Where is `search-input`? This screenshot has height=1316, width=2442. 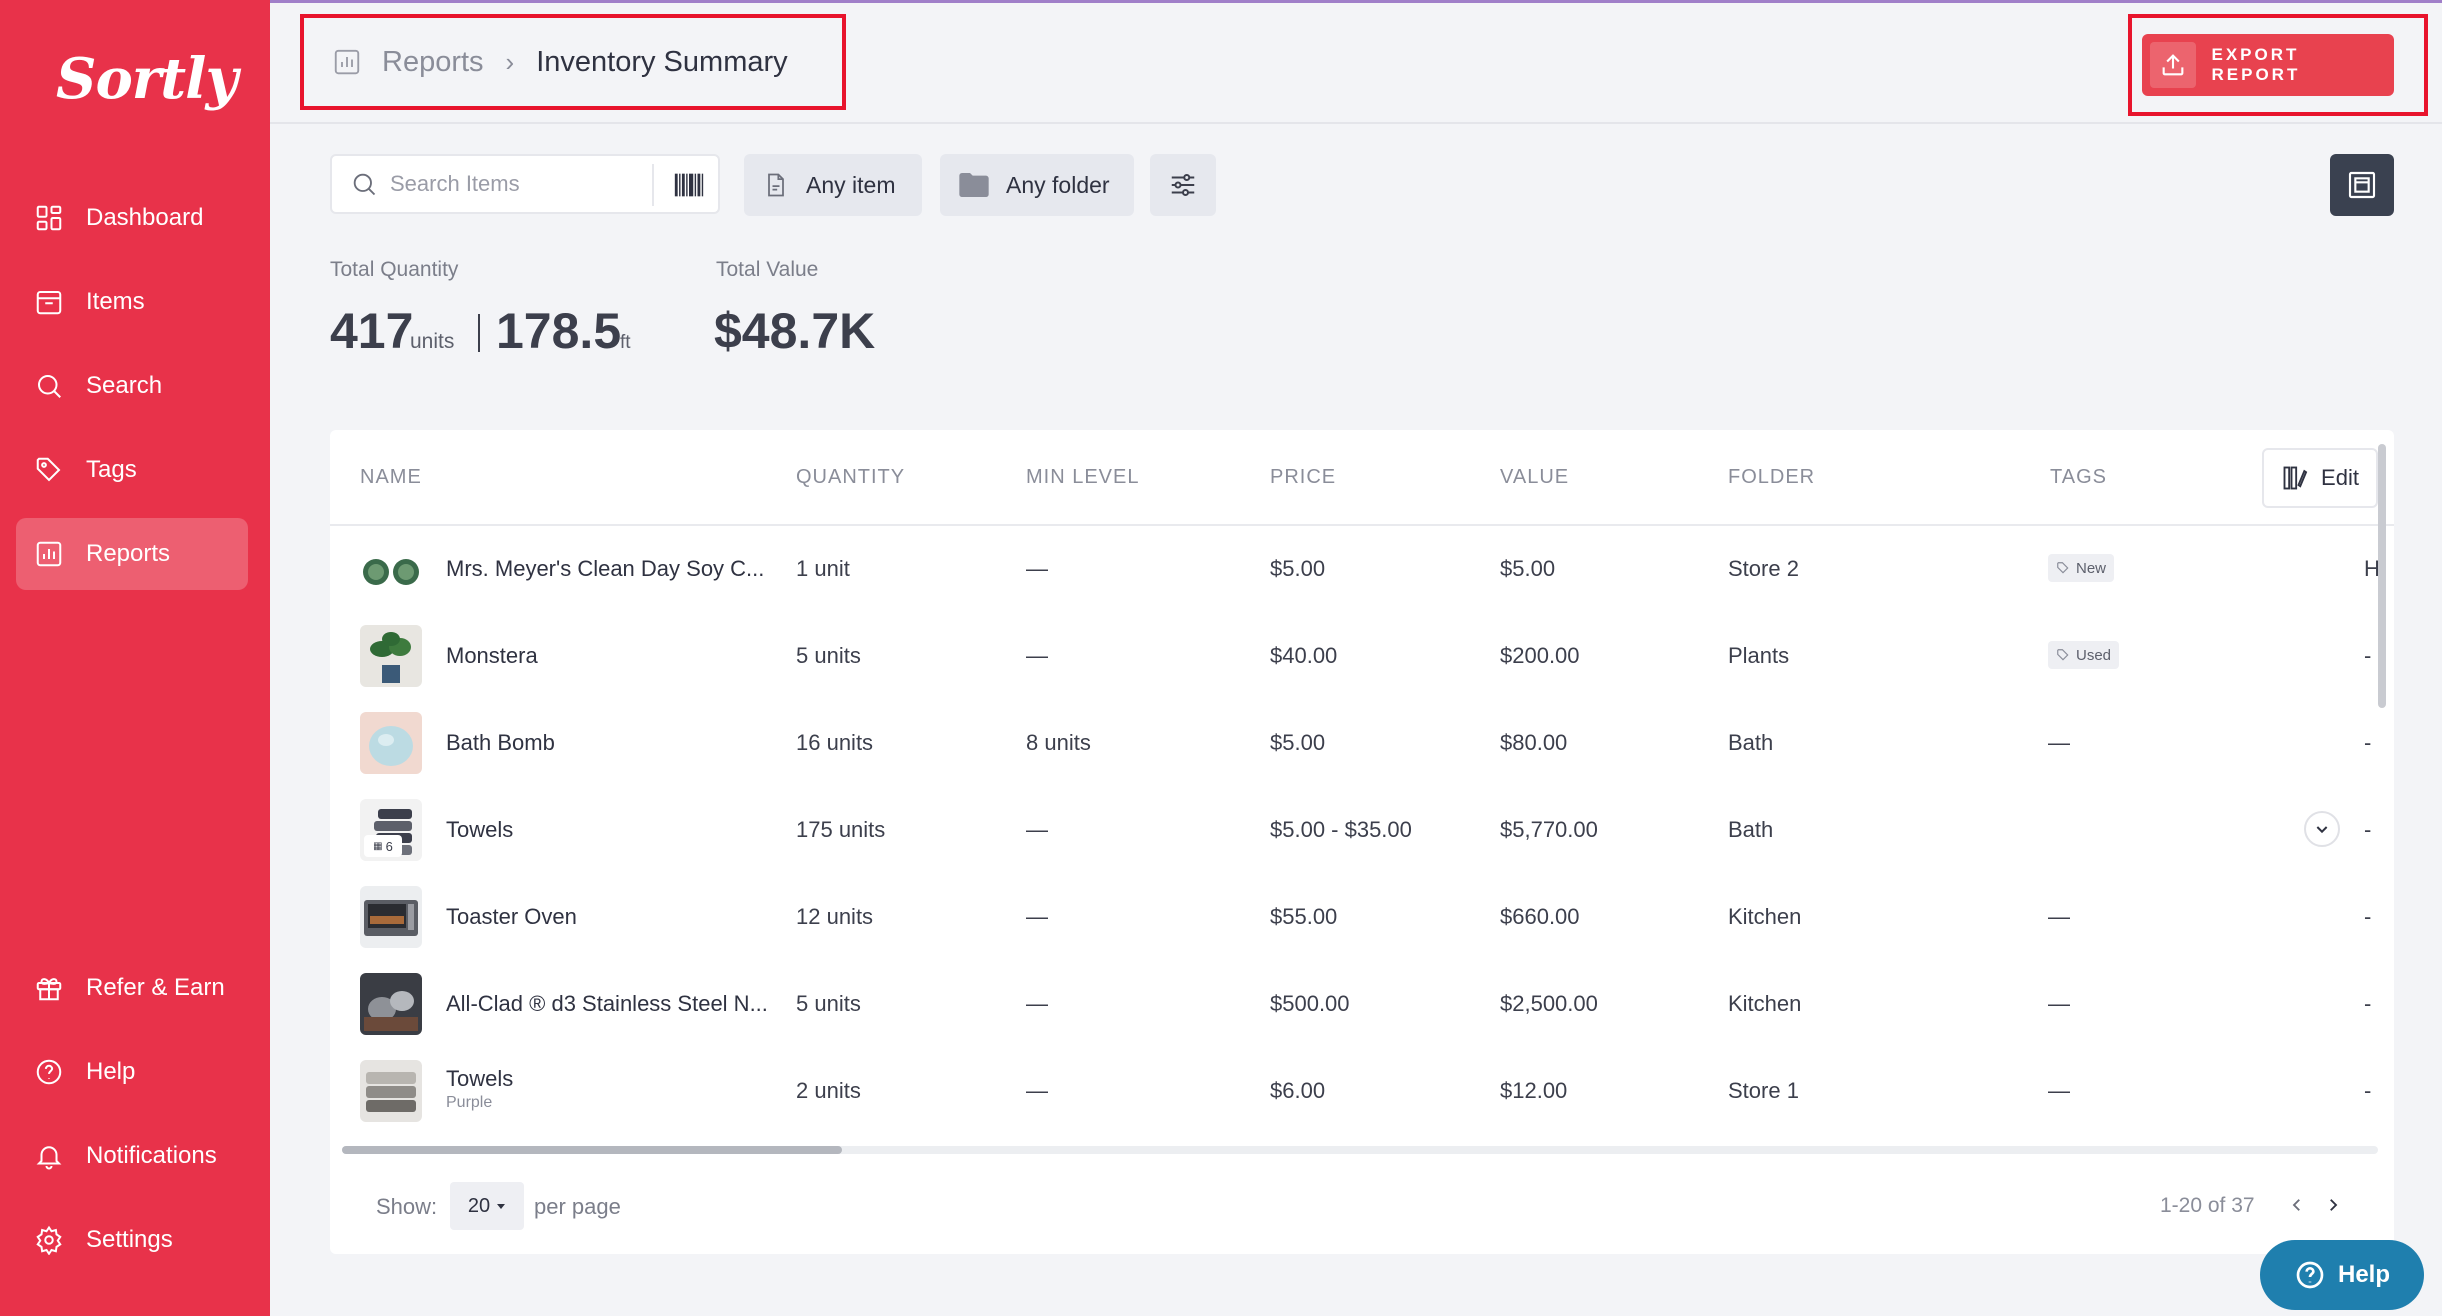
search-input is located at coordinates (515, 184).